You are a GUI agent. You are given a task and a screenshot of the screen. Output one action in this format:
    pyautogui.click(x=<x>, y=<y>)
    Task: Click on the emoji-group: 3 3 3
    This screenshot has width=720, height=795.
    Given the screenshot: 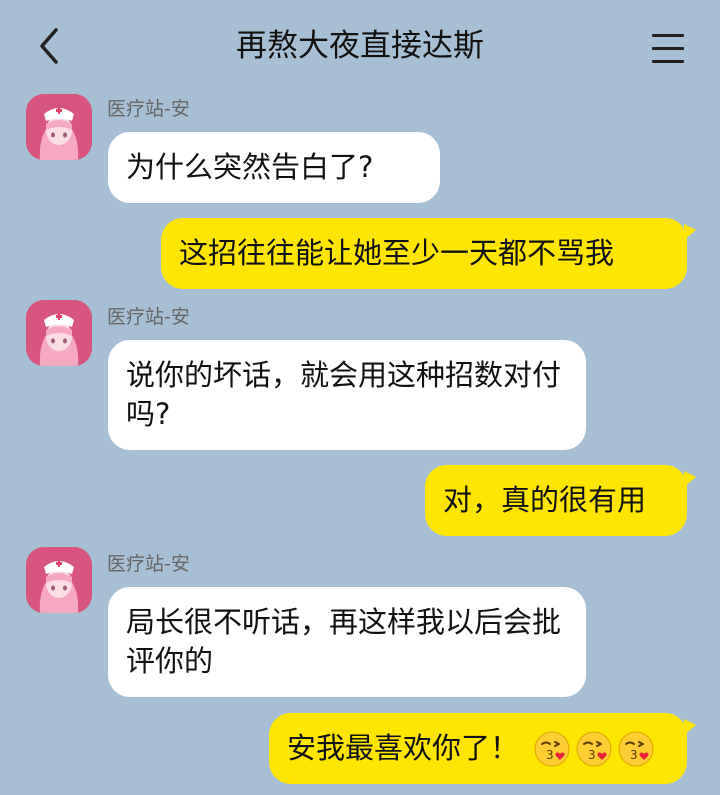 What is the action you would take?
    pyautogui.click(x=594, y=749)
    